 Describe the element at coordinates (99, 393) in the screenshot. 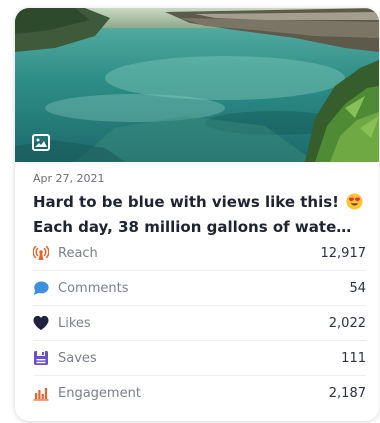

I see `stat-label-engagement: Engagement` at that location.